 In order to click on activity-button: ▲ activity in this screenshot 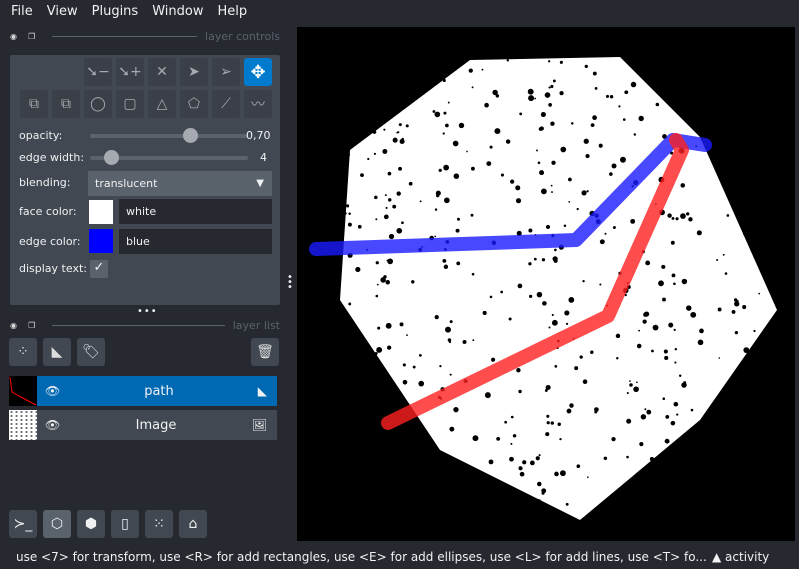, I will do `click(740, 557)`.